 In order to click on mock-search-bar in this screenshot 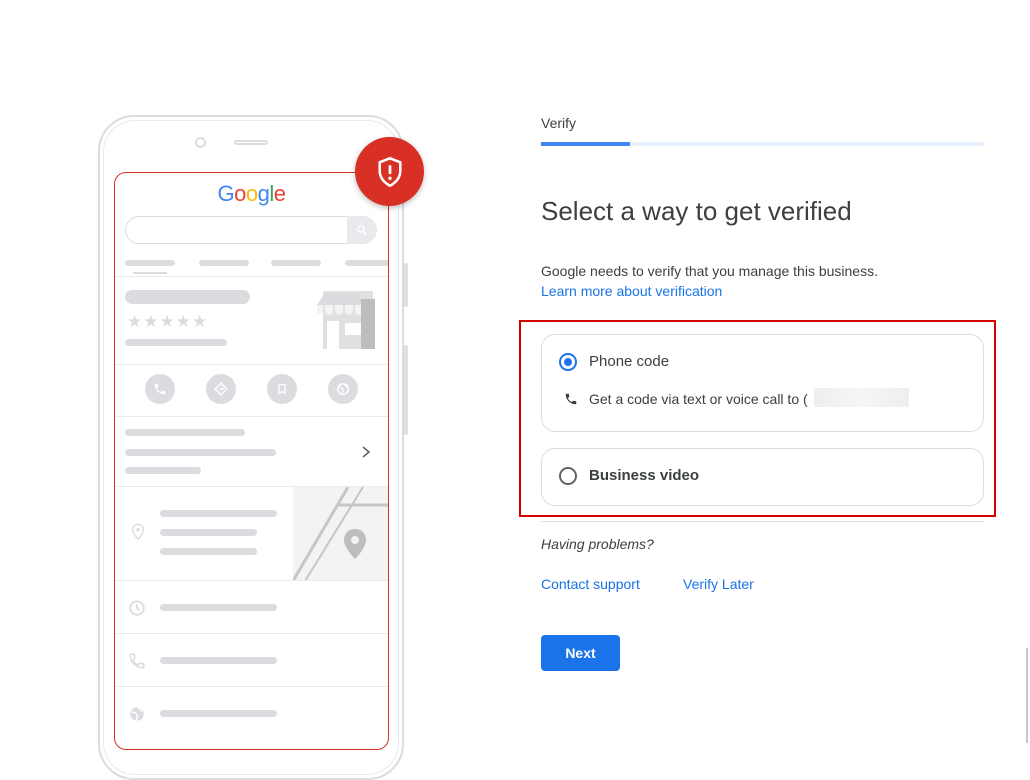, I will do `click(250, 230)`.